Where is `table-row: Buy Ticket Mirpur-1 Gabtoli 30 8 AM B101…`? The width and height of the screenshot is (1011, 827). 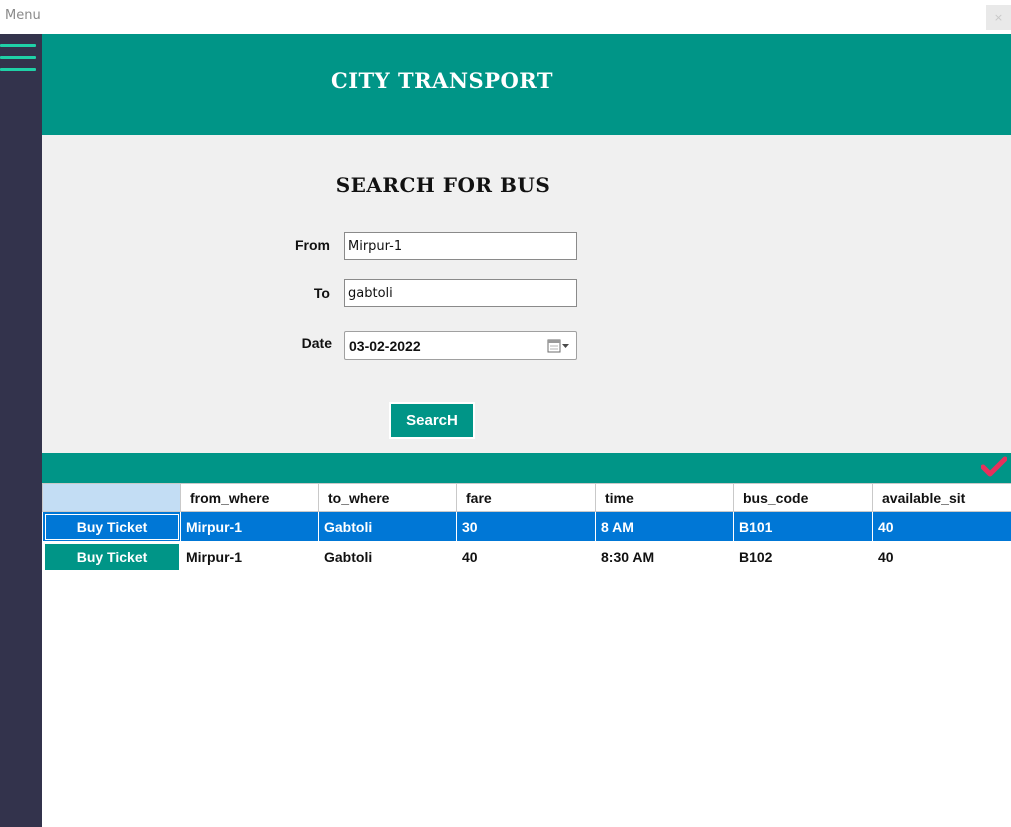 table-row: Buy Ticket Mirpur-1 Gabtoli 30 8 AM B101… is located at coordinates (526, 526).